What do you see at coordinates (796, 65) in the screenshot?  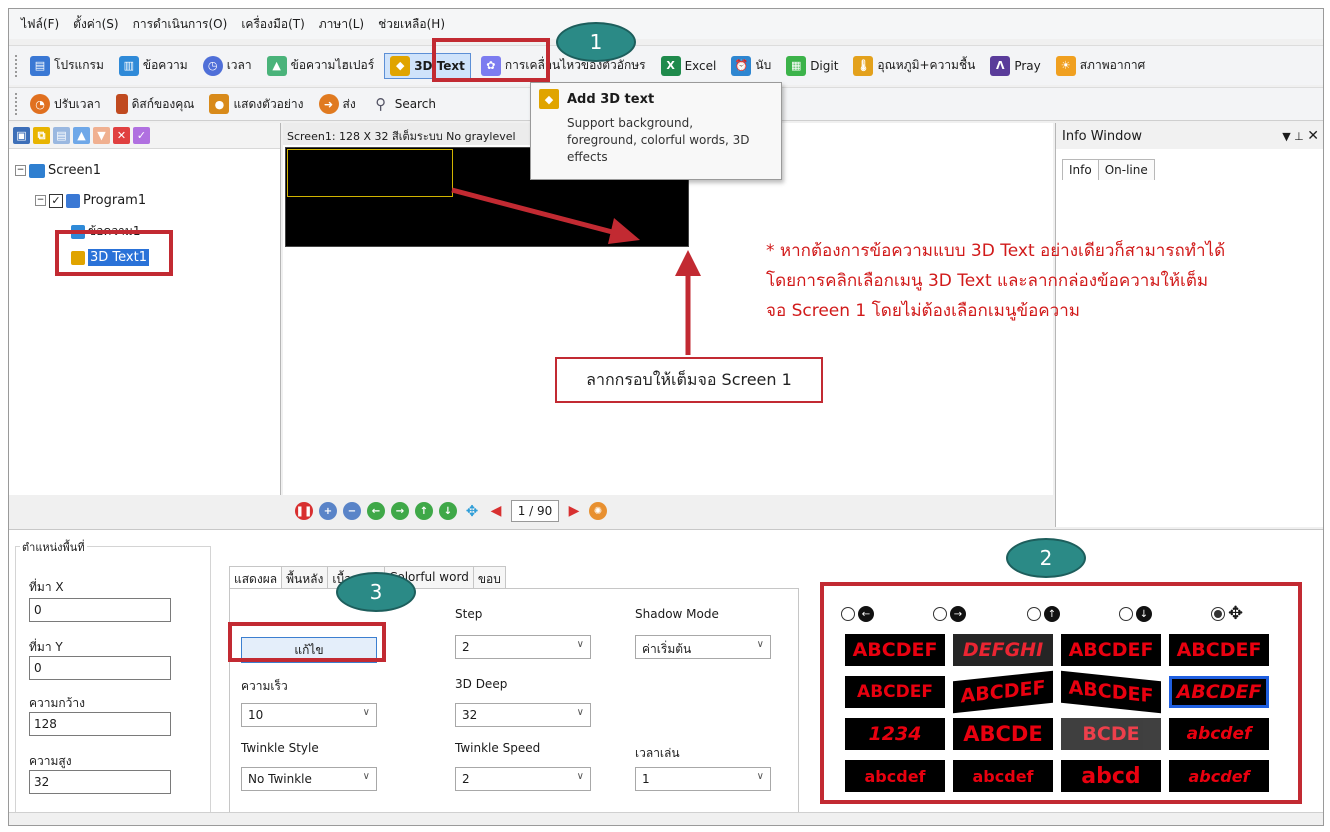 I see `digit-icon: ▦` at bounding box center [796, 65].